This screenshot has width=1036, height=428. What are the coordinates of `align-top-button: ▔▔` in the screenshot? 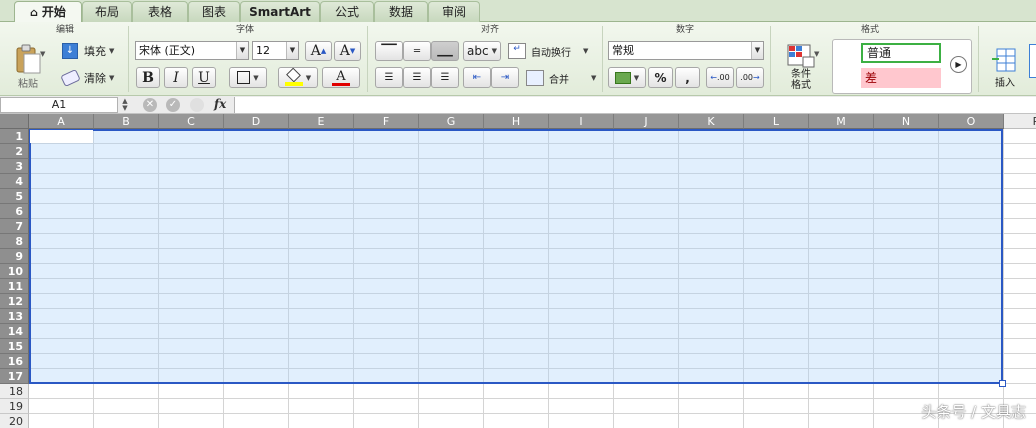 It's located at (389, 51).